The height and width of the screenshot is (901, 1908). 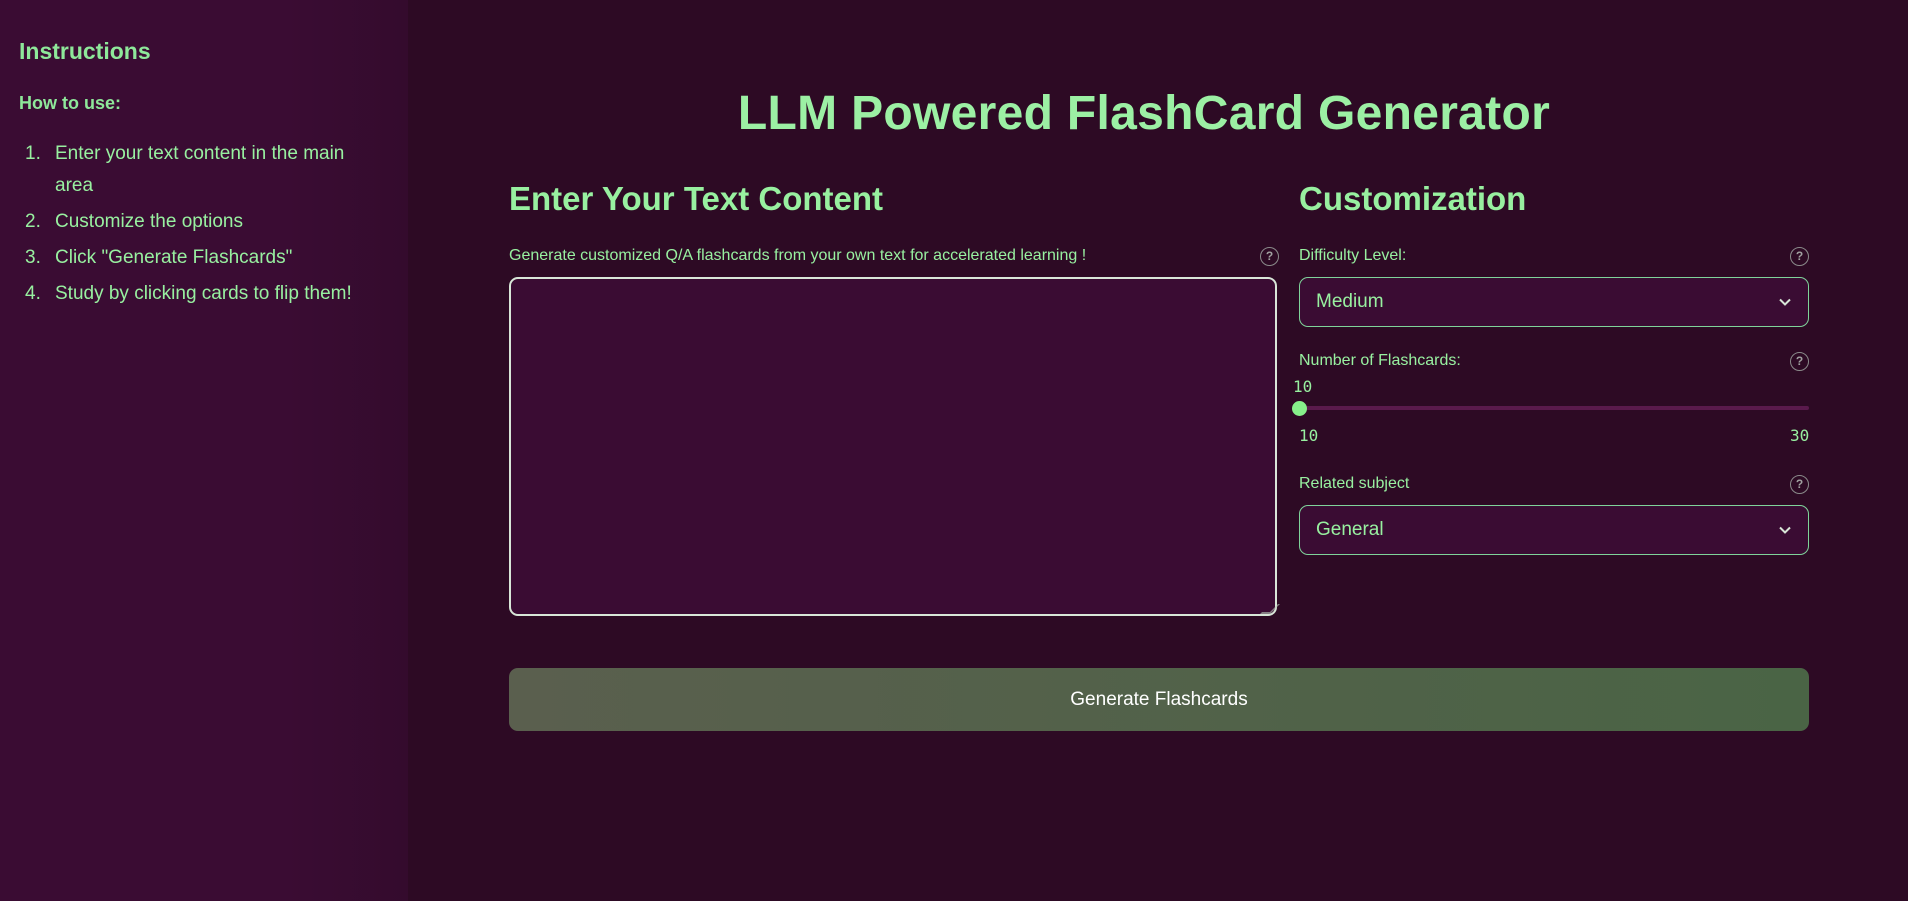 I want to click on step-number: 1., so click(x=33, y=153).